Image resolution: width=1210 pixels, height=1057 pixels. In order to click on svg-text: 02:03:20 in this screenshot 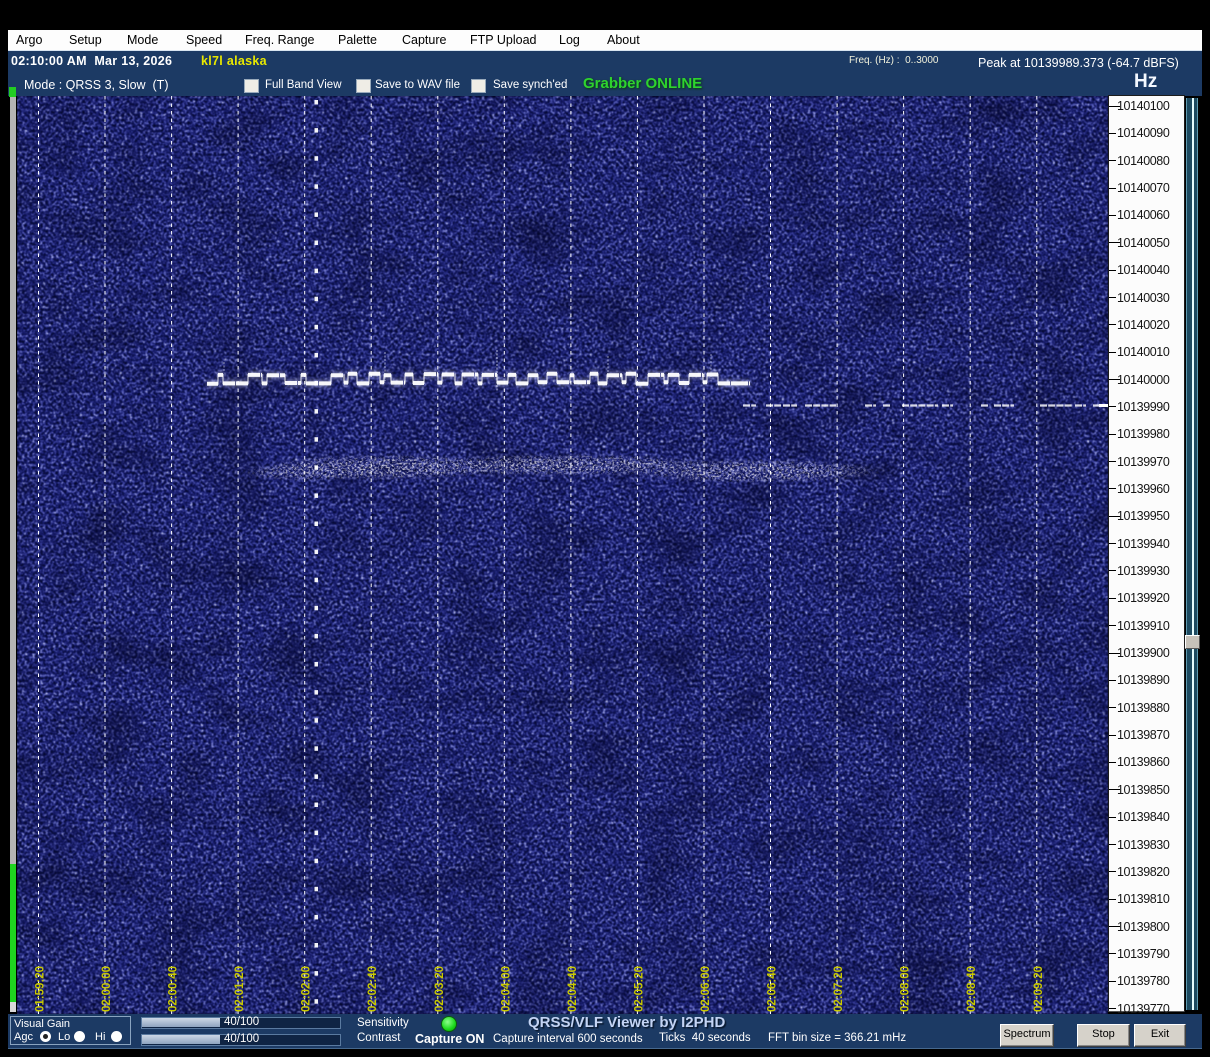, I will do `click(440, 989)`.